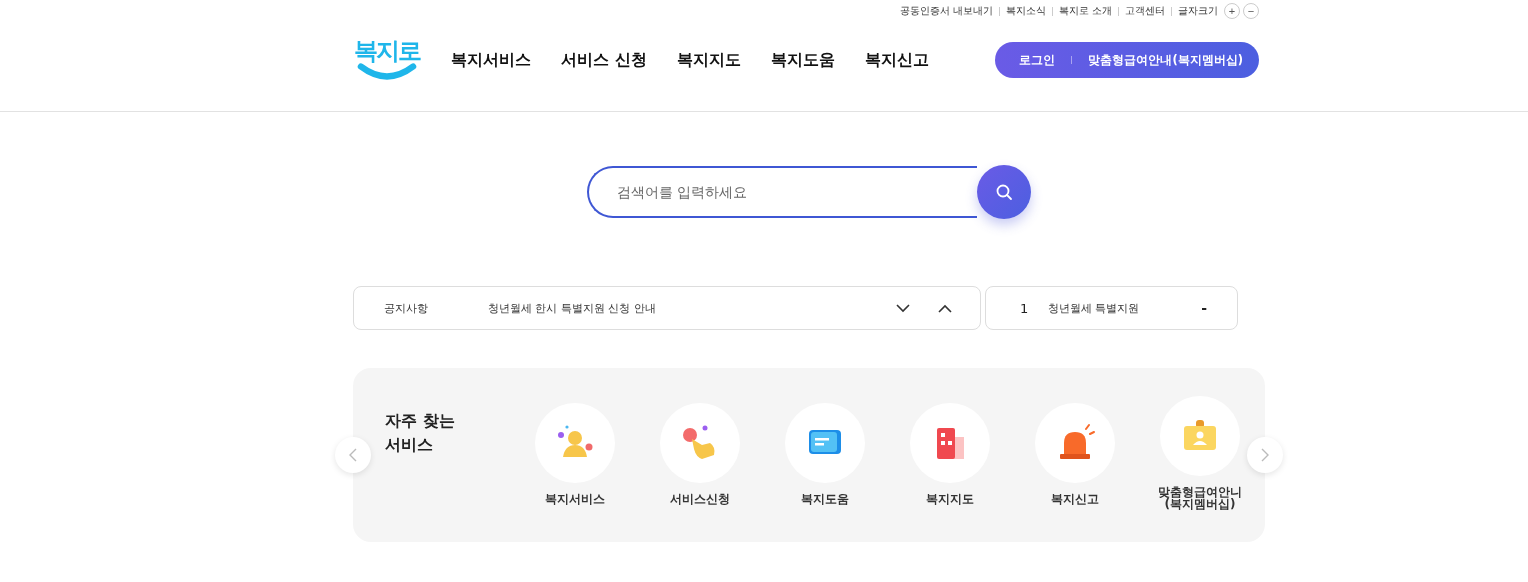  What do you see at coordinates (1025, 11) in the screenshot?
I see `utility-link: 복지소식` at bounding box center [1025, 11].